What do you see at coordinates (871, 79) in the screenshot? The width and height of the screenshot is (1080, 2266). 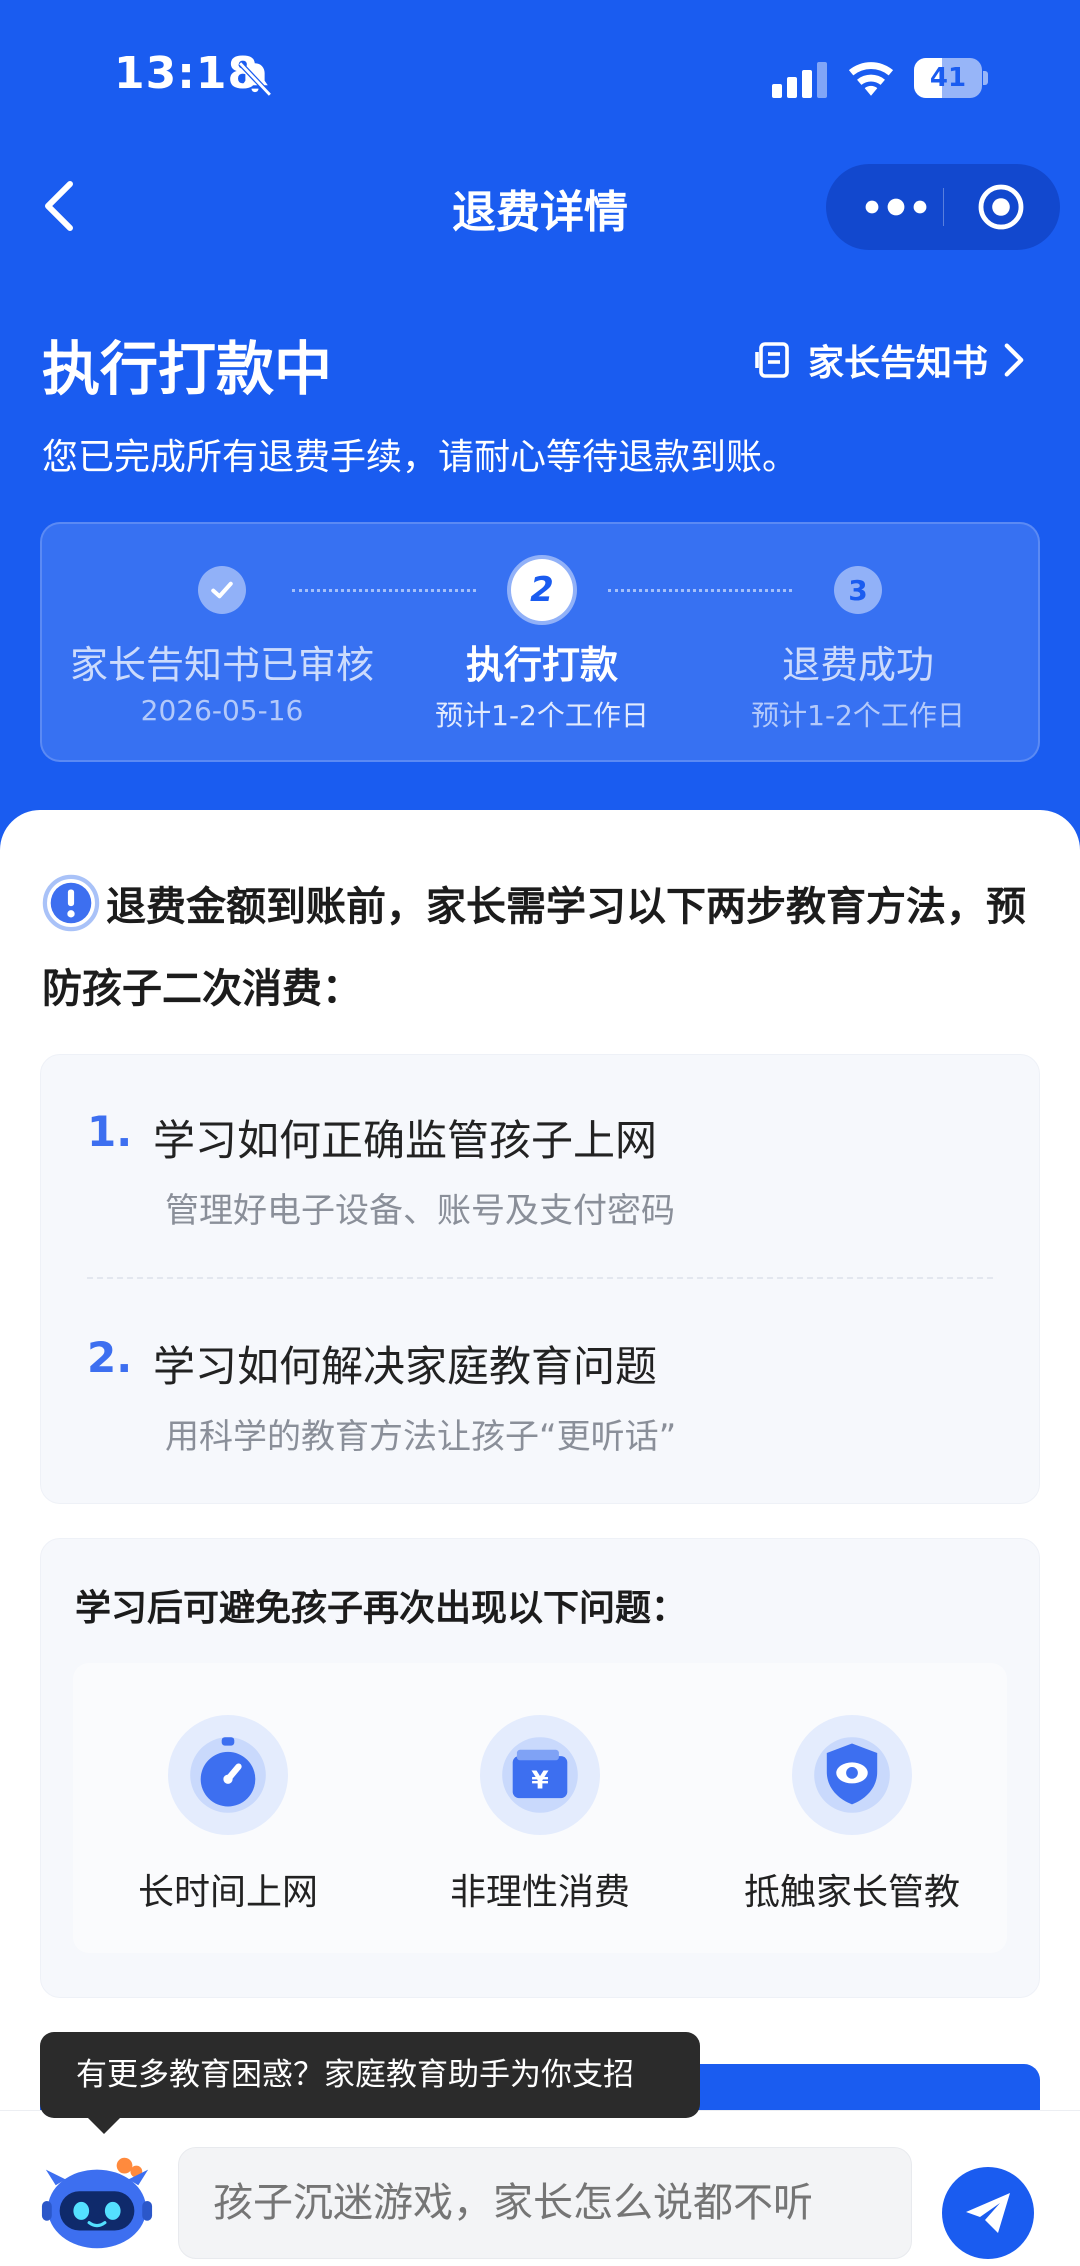 I see `wifi-icon` at bounding box center [871, 79].